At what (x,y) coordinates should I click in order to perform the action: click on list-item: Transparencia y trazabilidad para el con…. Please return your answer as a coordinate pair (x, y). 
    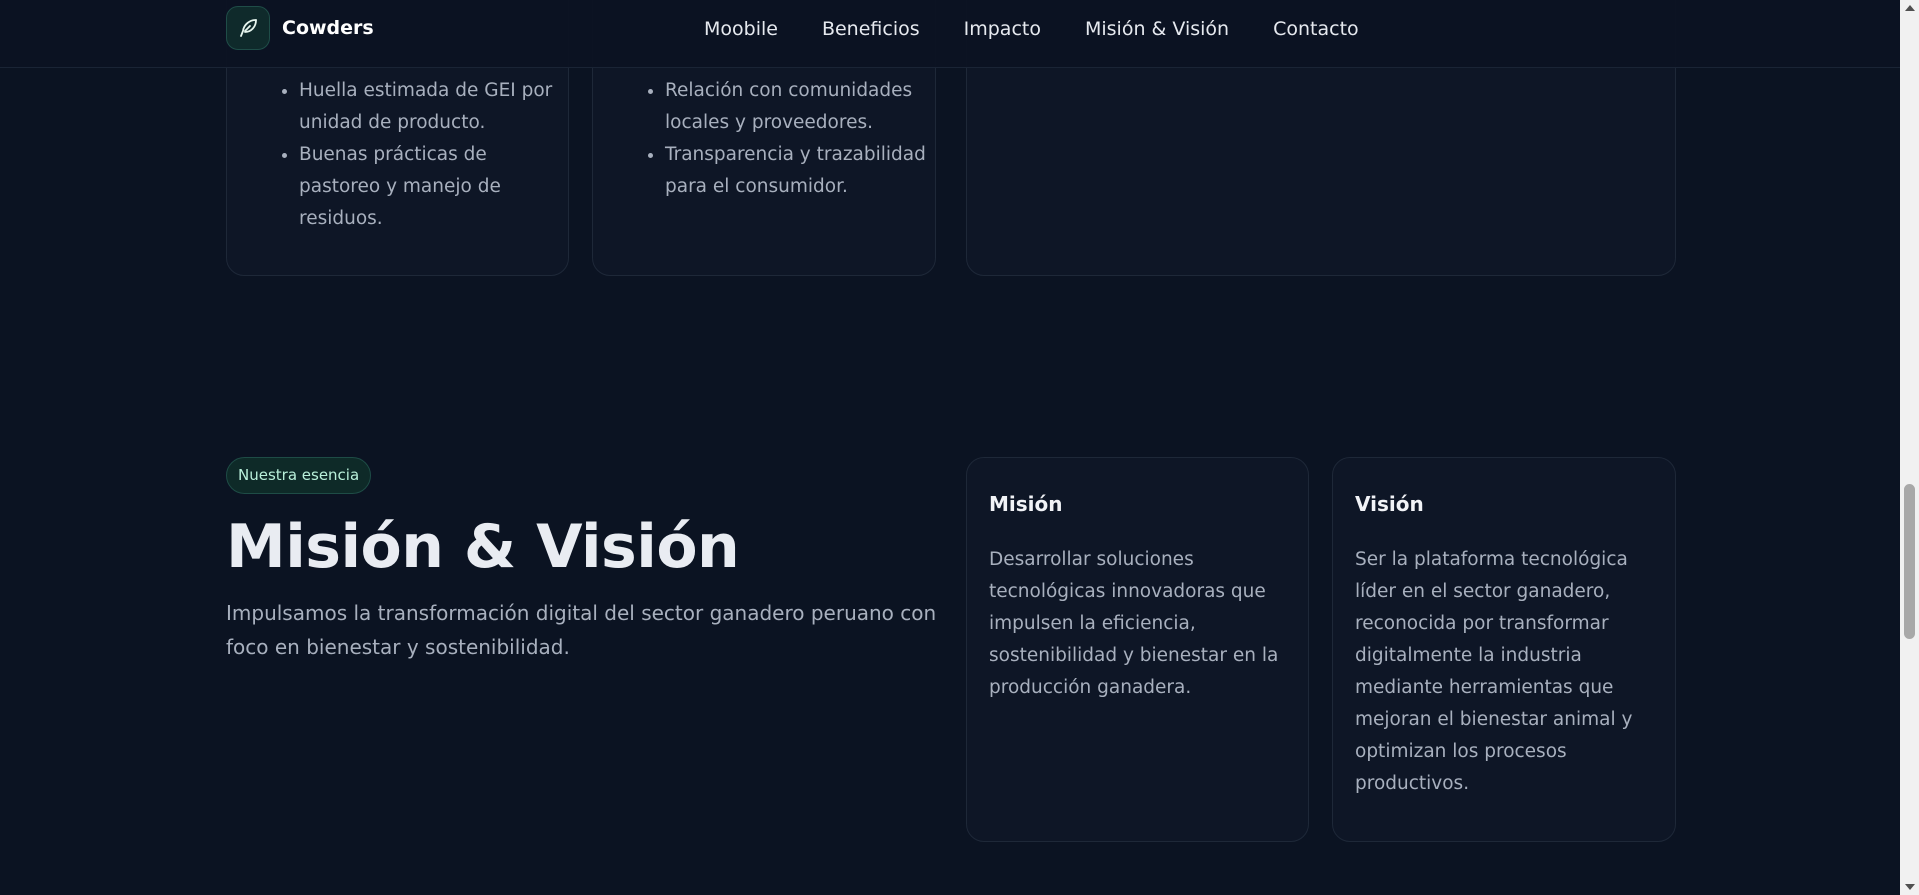
    Looking at the image, I should click on (796, 171).